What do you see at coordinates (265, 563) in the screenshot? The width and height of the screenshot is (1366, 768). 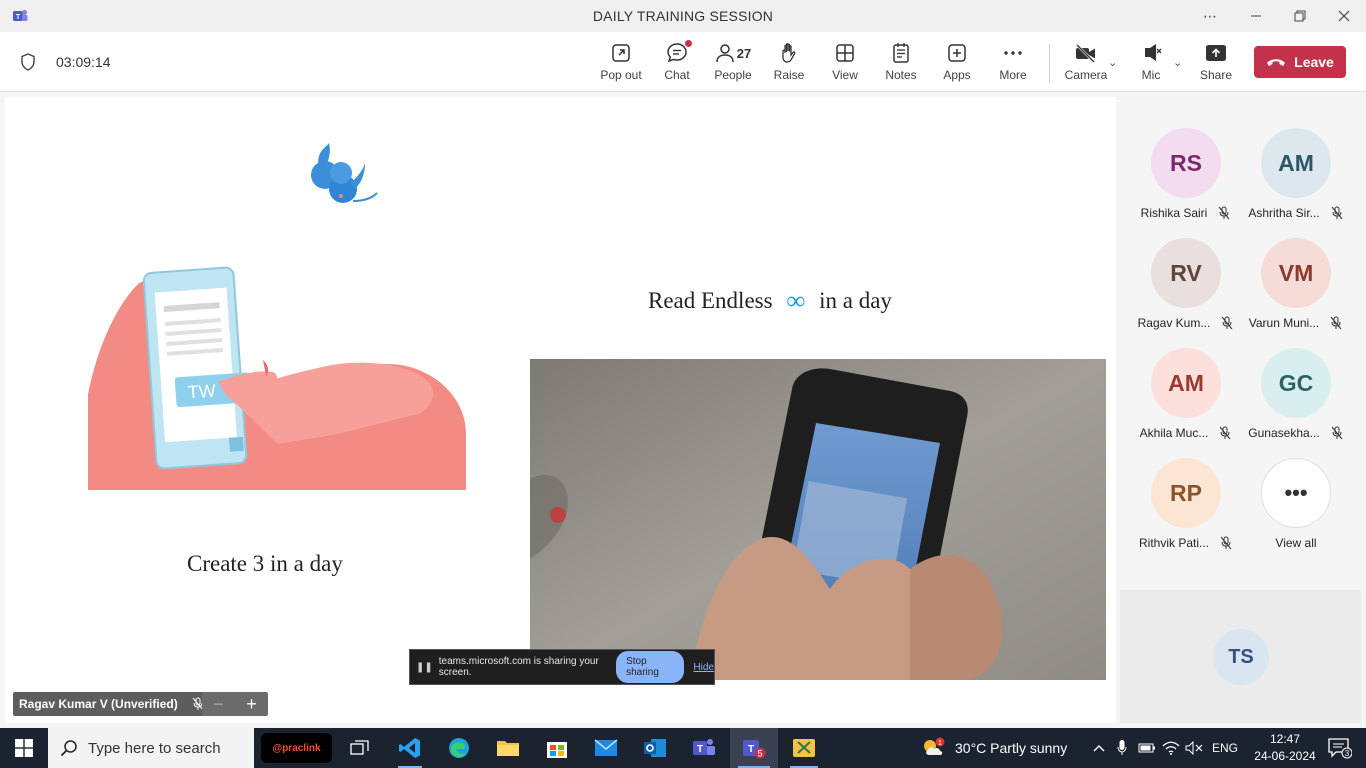 I see `caption-create: Create 3 in a day` at bounding box center [265, 563].